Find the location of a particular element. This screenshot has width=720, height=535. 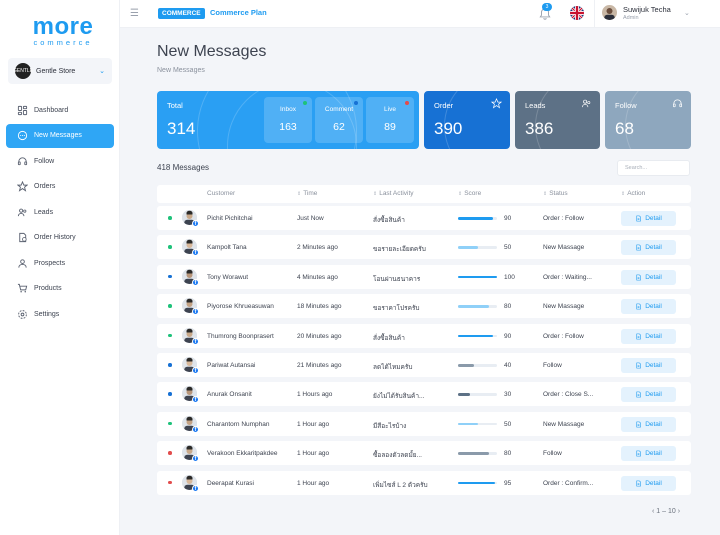

header-activity: ⇕ Last Activity is located at coordinates (393, 193).